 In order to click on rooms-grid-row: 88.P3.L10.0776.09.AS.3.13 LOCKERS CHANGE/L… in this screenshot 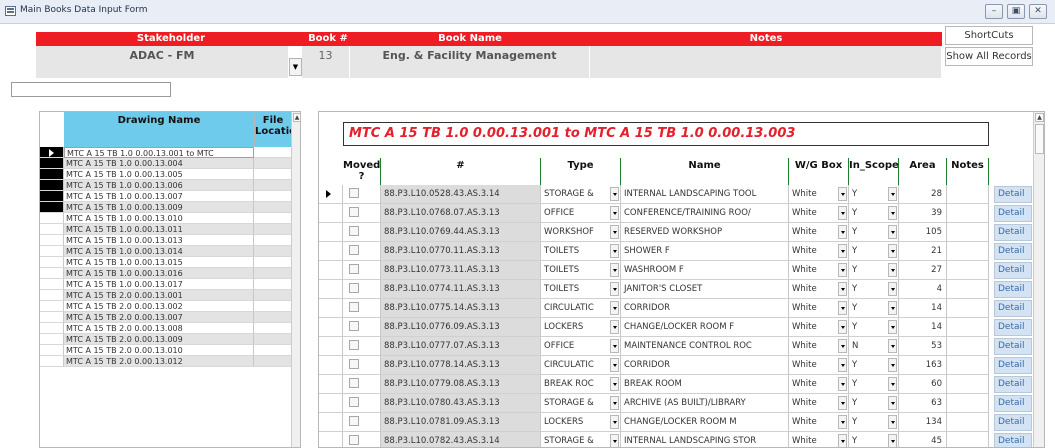, I will do `click(676, 327)`.